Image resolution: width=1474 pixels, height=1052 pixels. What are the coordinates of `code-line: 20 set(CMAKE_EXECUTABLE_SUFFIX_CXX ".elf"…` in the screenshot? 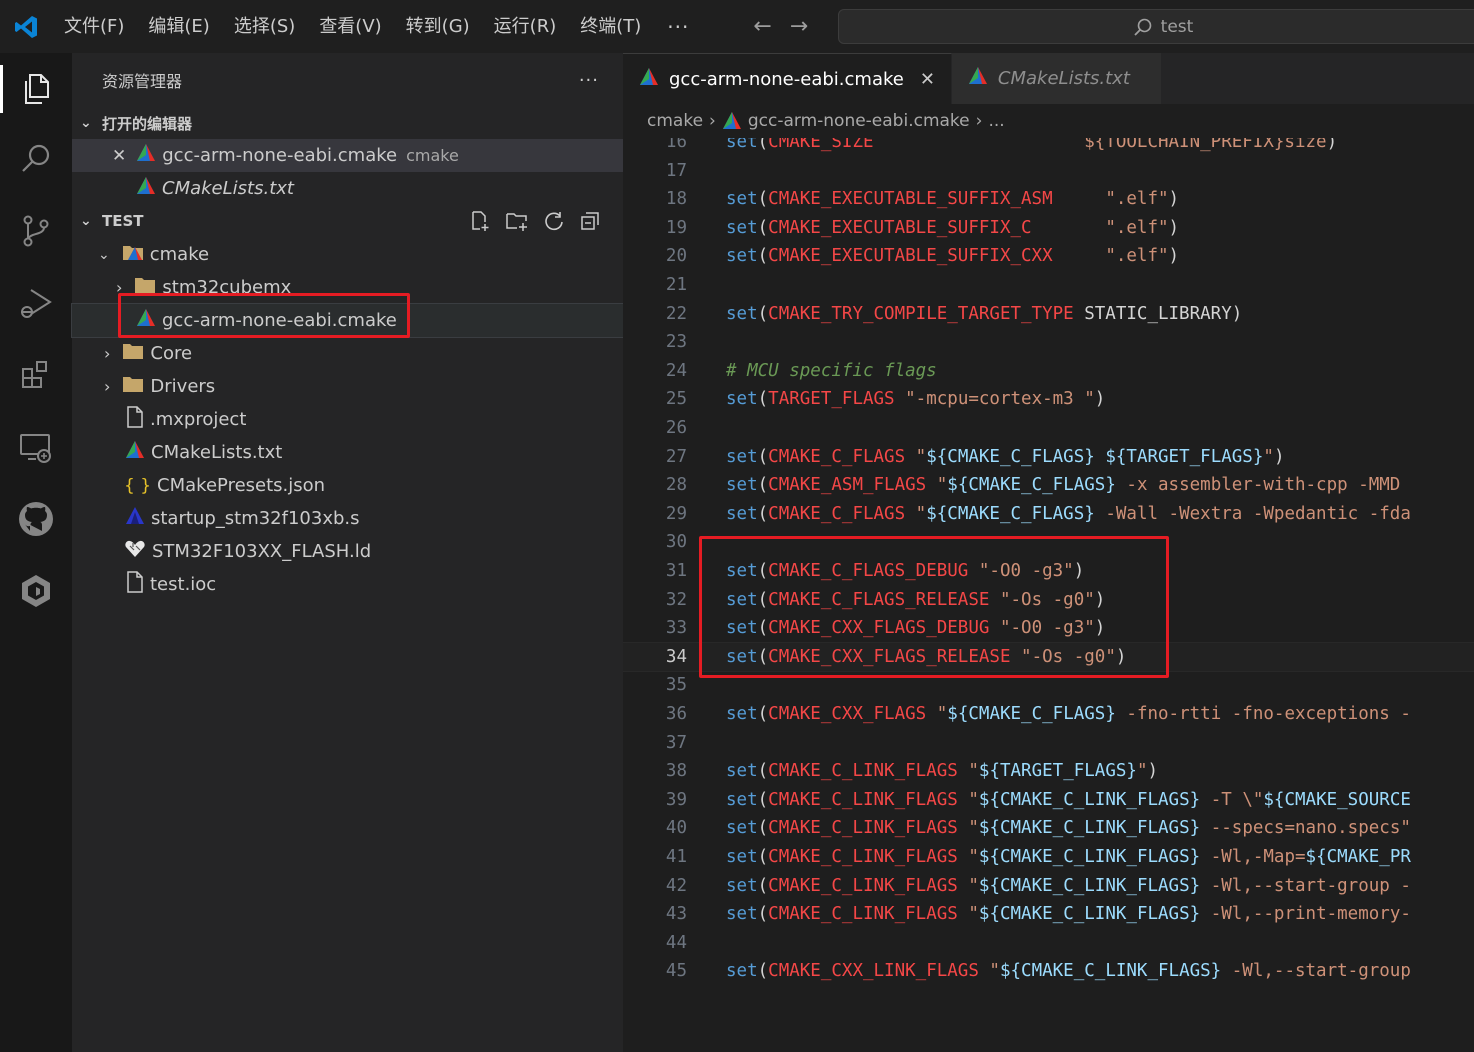 It's located at (1048, 256).